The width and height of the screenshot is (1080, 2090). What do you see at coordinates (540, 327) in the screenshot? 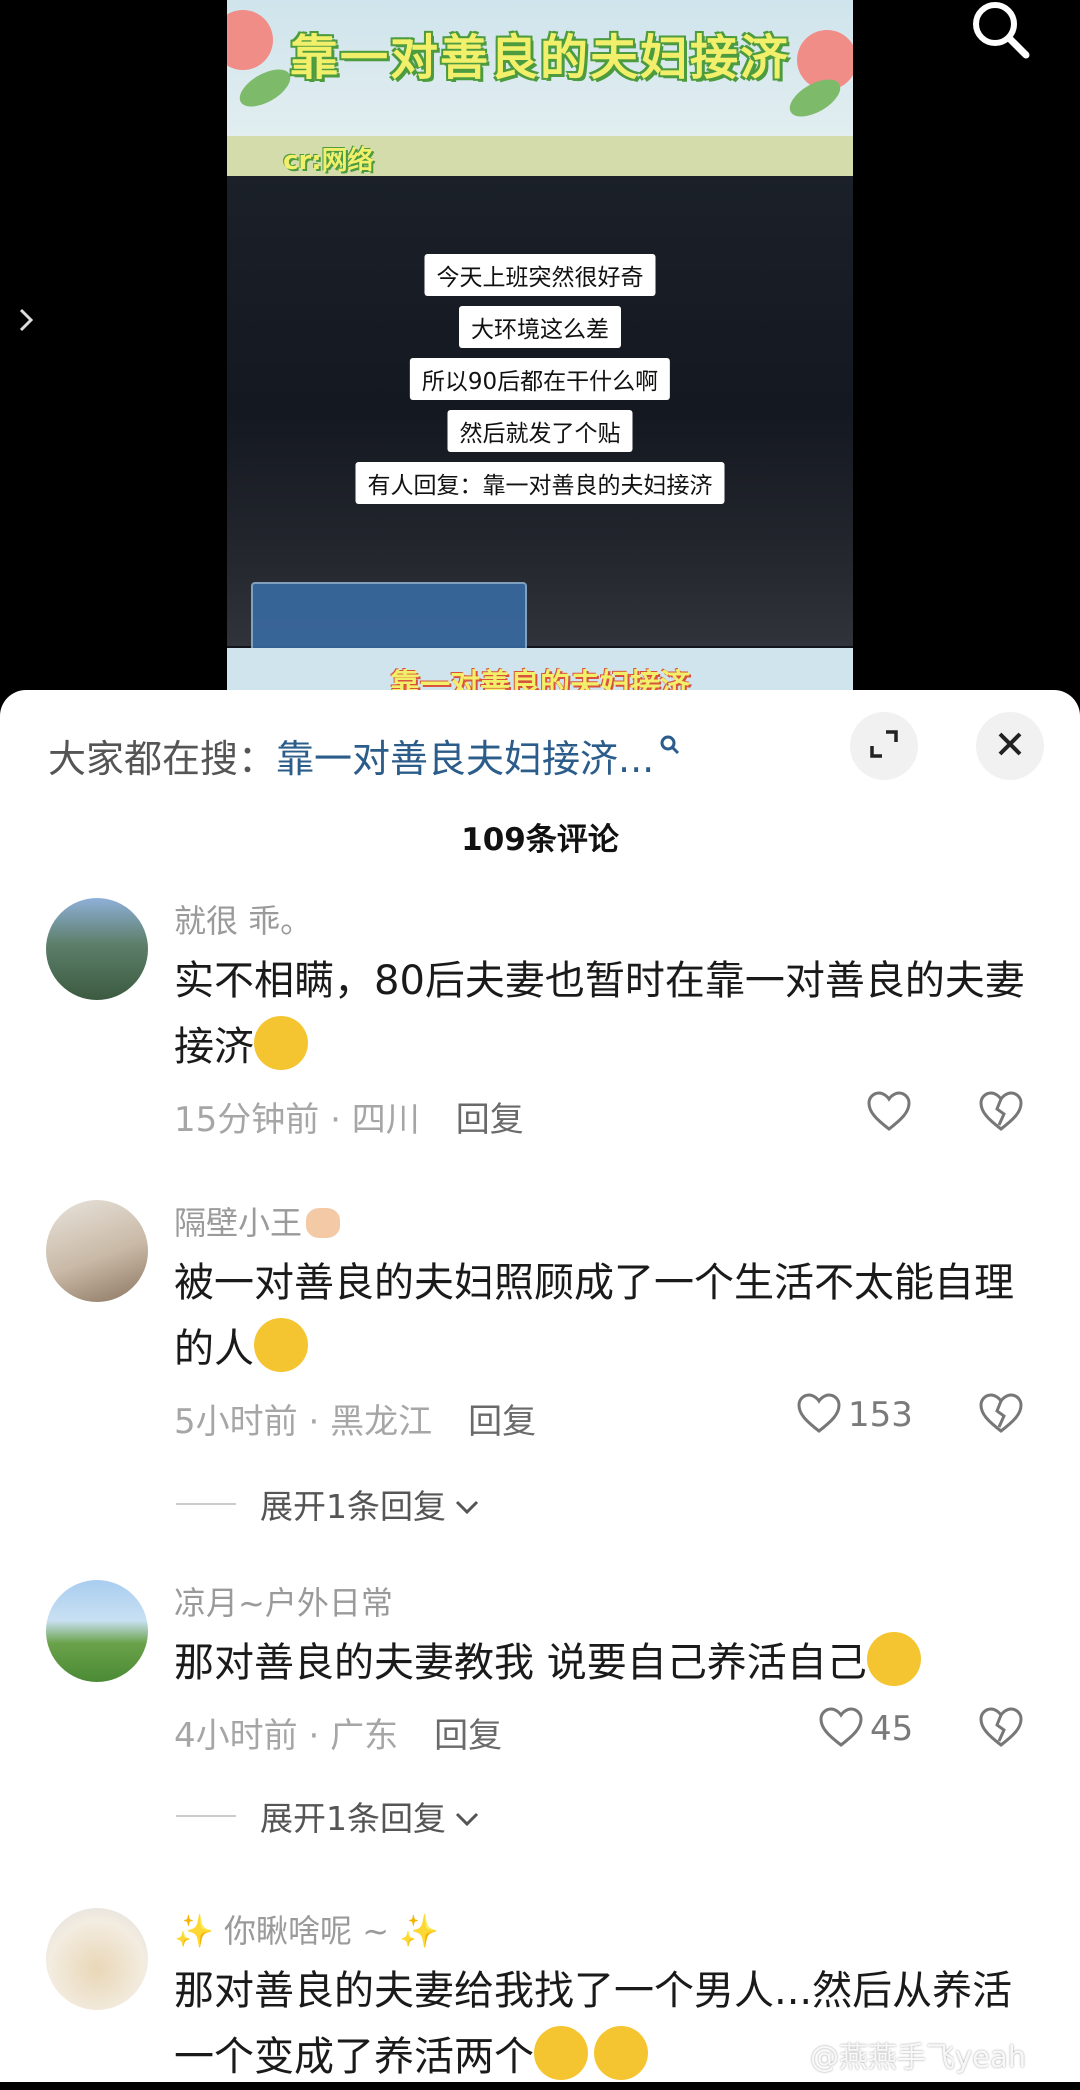
I see `video-caption: 大环境这么差` at bounding box center [540, 327].